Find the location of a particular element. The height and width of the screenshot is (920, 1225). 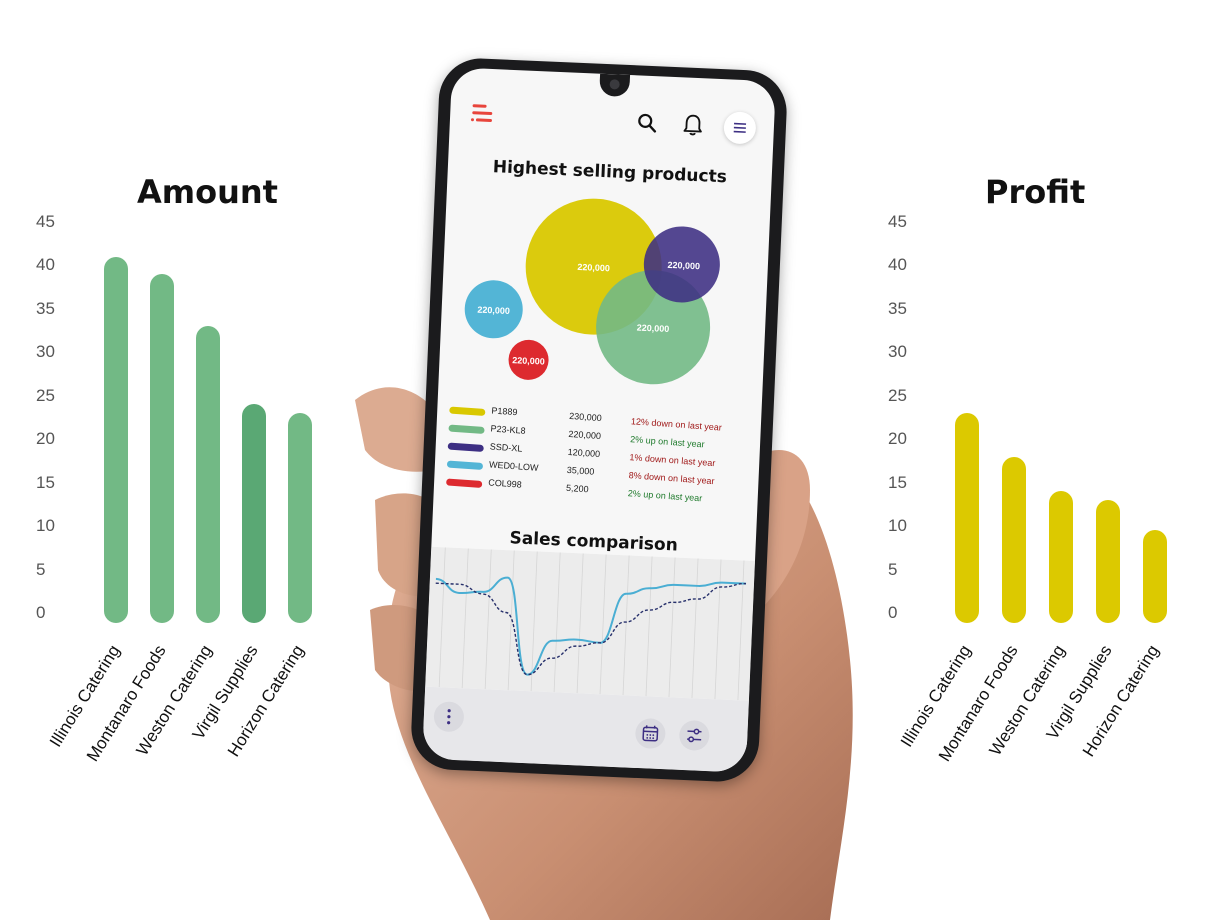

app-top-bar is located at coordinates (612, 119).